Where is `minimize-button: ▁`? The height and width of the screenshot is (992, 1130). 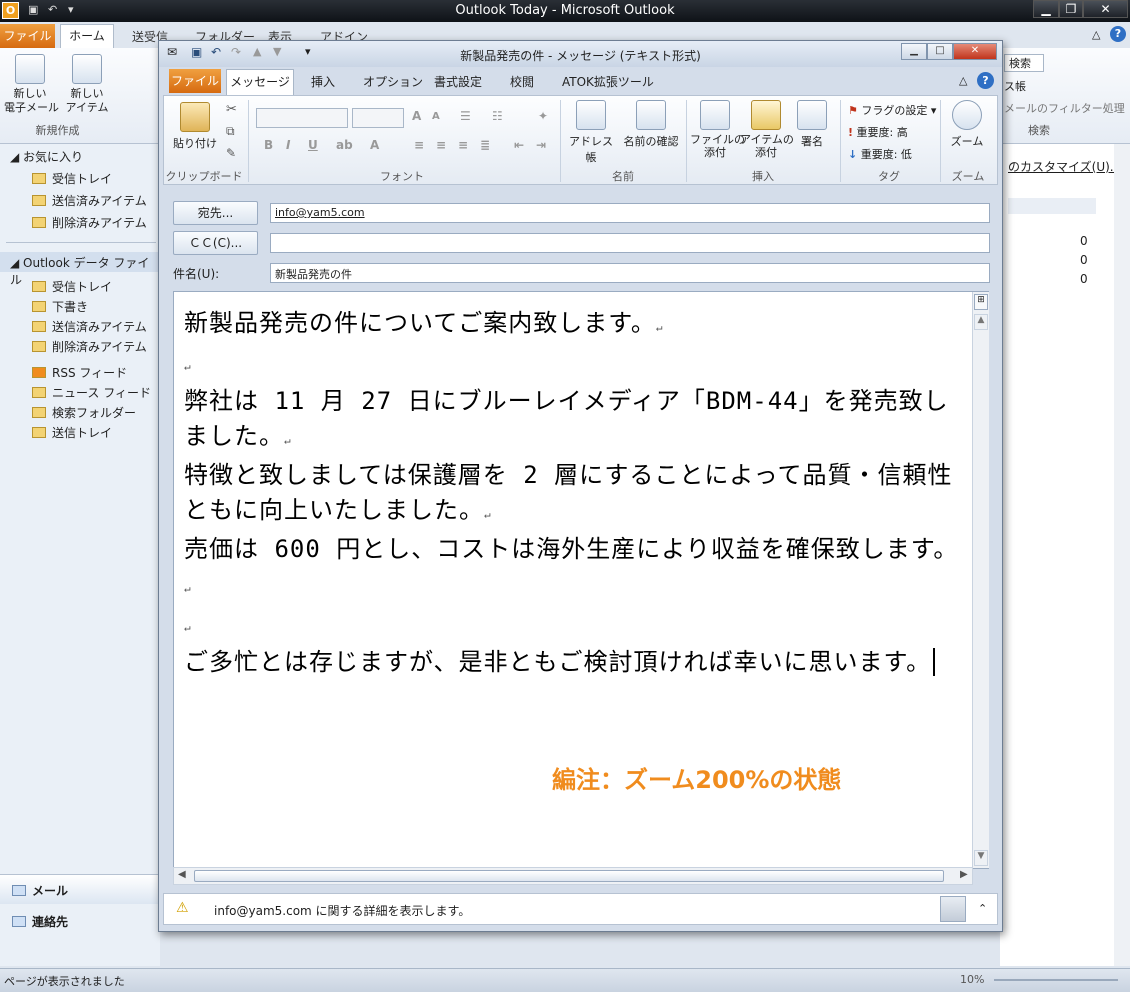 minimize-button: ▁ is located at coordinates (1046, 9).